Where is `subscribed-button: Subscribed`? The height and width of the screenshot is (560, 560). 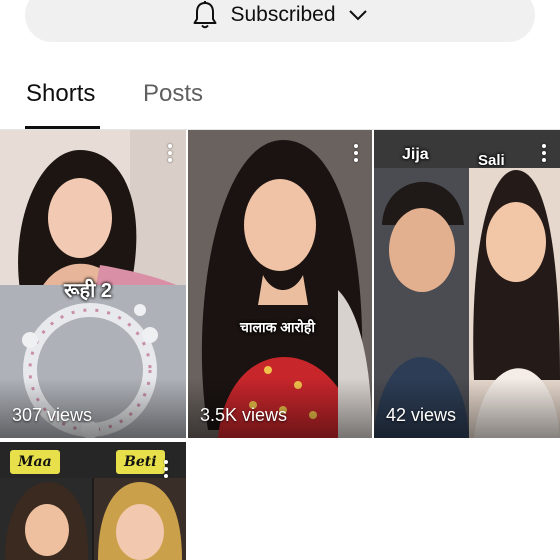
subscribed-button: Subscribed is located at coordinates (280, 21).